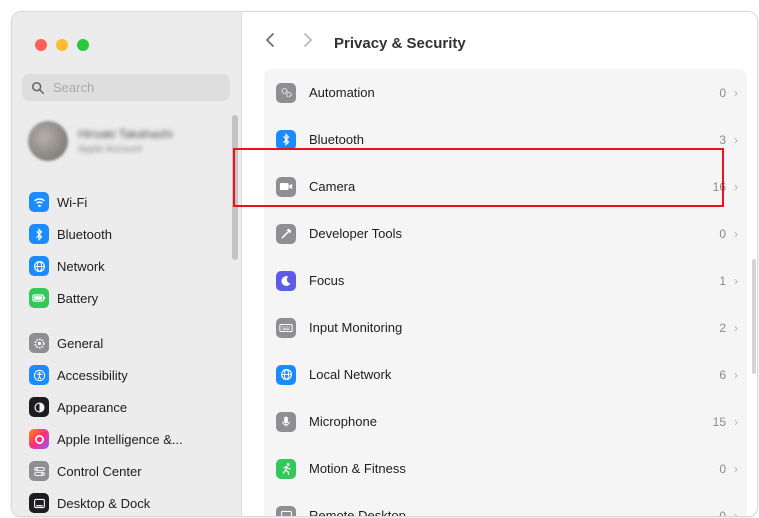 The height and width of the screenshot is (518, 759). What do you see at coordinates (286, 233) in the screenshot?
I see `hammer-icon` at bounding box center [286, 233].